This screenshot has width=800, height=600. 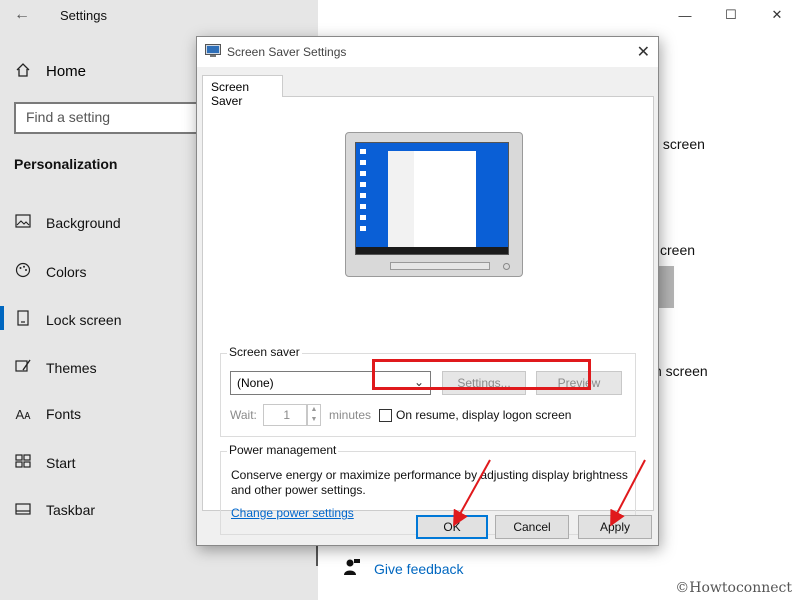 I want to click on monitor-base, so click(x=440, y=266).